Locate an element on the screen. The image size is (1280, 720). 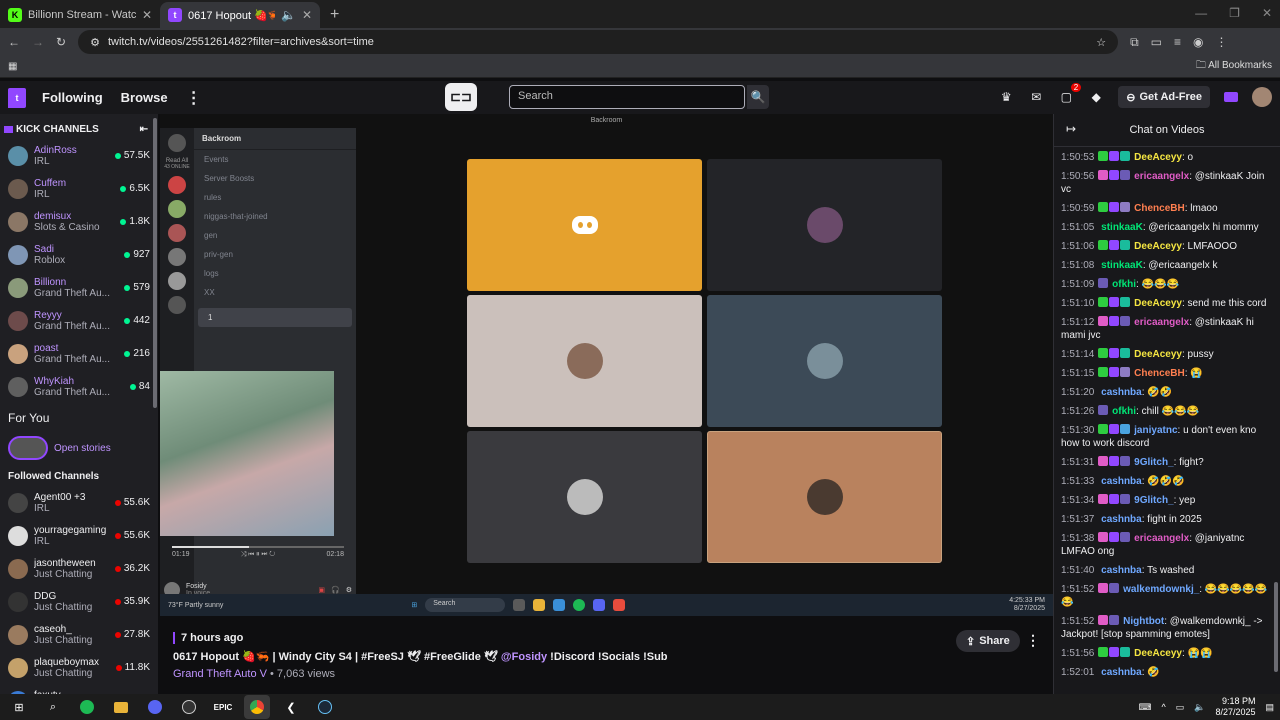
chat-username: Nightbot is located at coordinates (1143, 621).